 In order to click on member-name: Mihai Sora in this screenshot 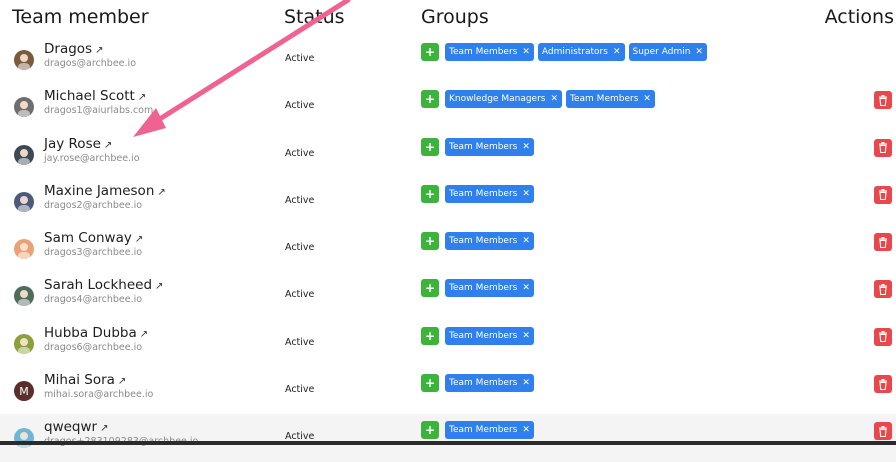, I will do `click(79, 380)`.